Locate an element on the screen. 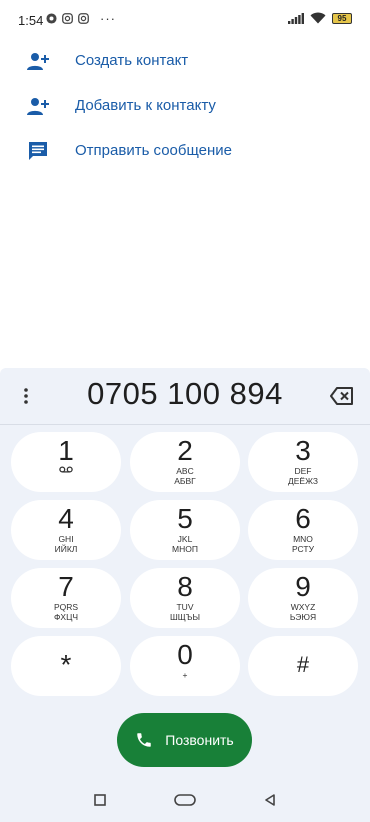 This screenshot has height=822, width=370. key-letters-latin: ABC is located at coordinates (185, 471).